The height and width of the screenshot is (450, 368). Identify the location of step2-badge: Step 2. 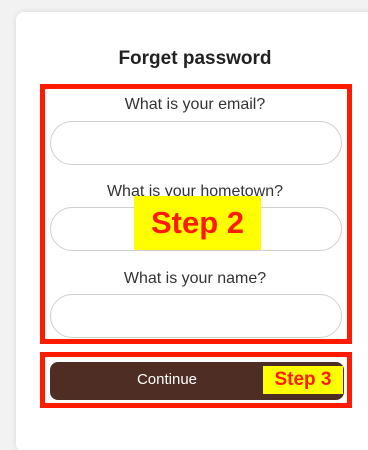
(197, 223).